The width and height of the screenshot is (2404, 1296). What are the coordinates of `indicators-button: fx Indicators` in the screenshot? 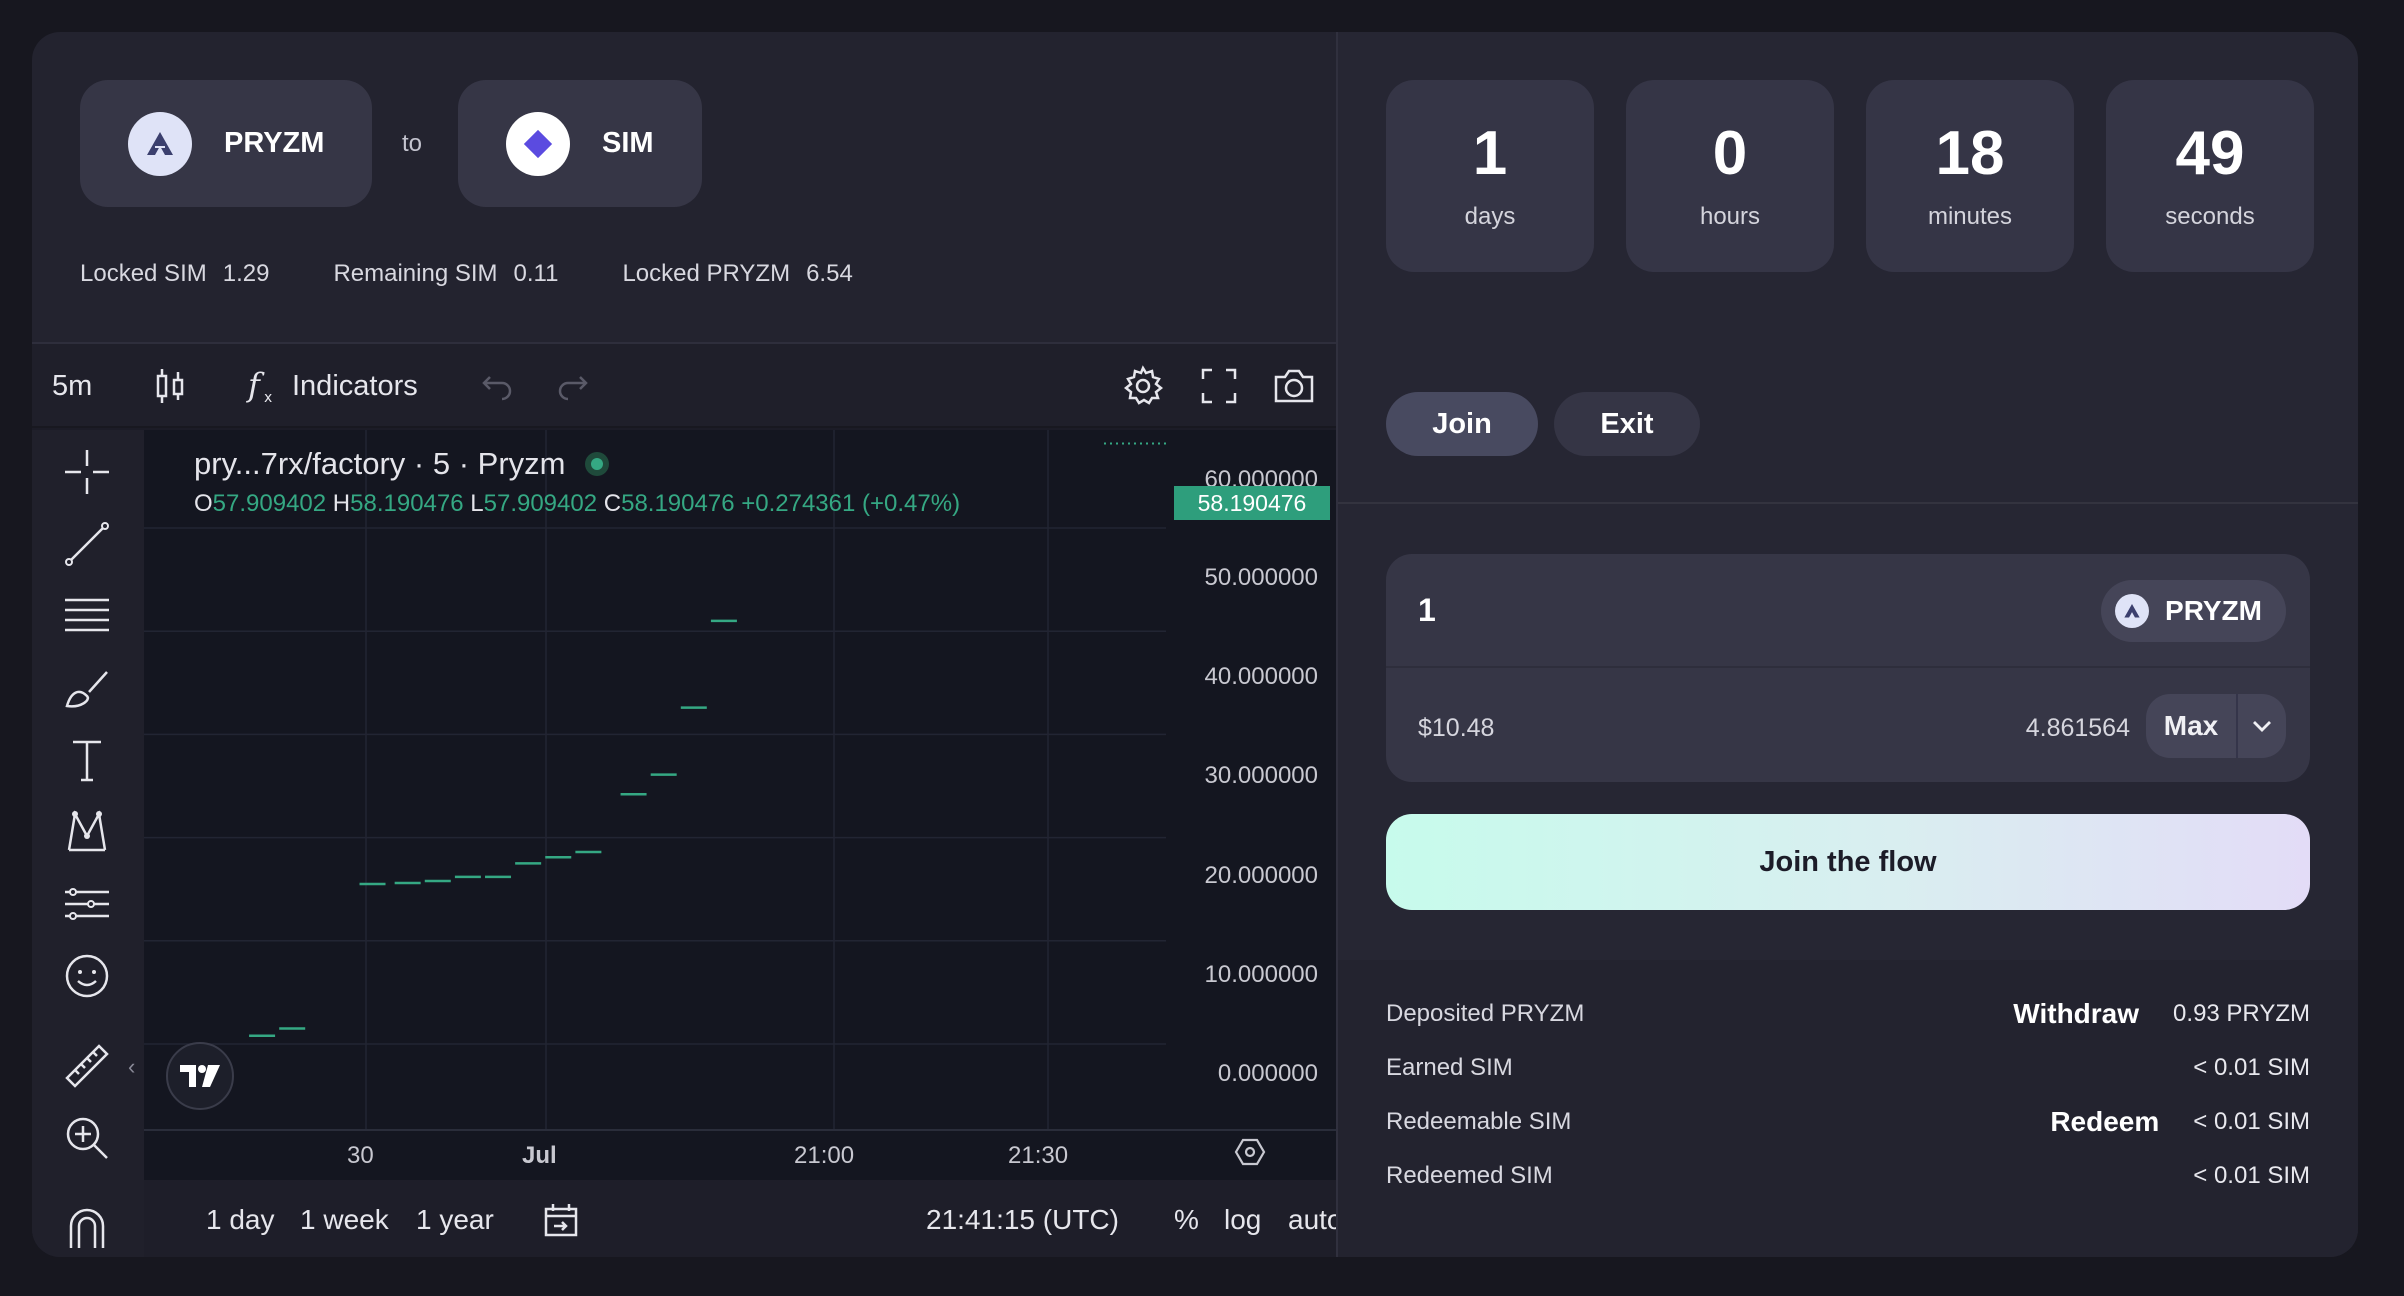 It's located at (331, 386).